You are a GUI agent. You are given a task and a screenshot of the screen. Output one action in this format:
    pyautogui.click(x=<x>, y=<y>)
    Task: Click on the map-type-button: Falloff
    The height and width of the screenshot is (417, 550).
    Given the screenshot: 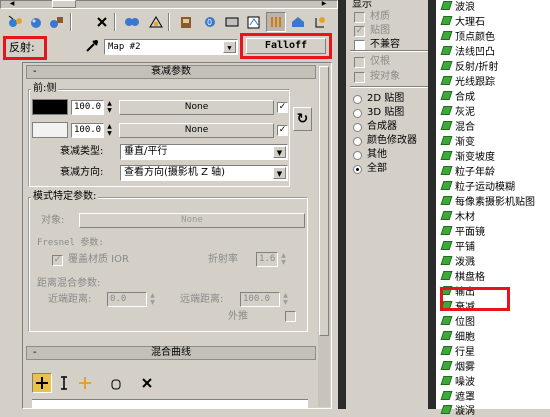 What is the action you would take?
    pyautogui.click(x=286, y=46)
    